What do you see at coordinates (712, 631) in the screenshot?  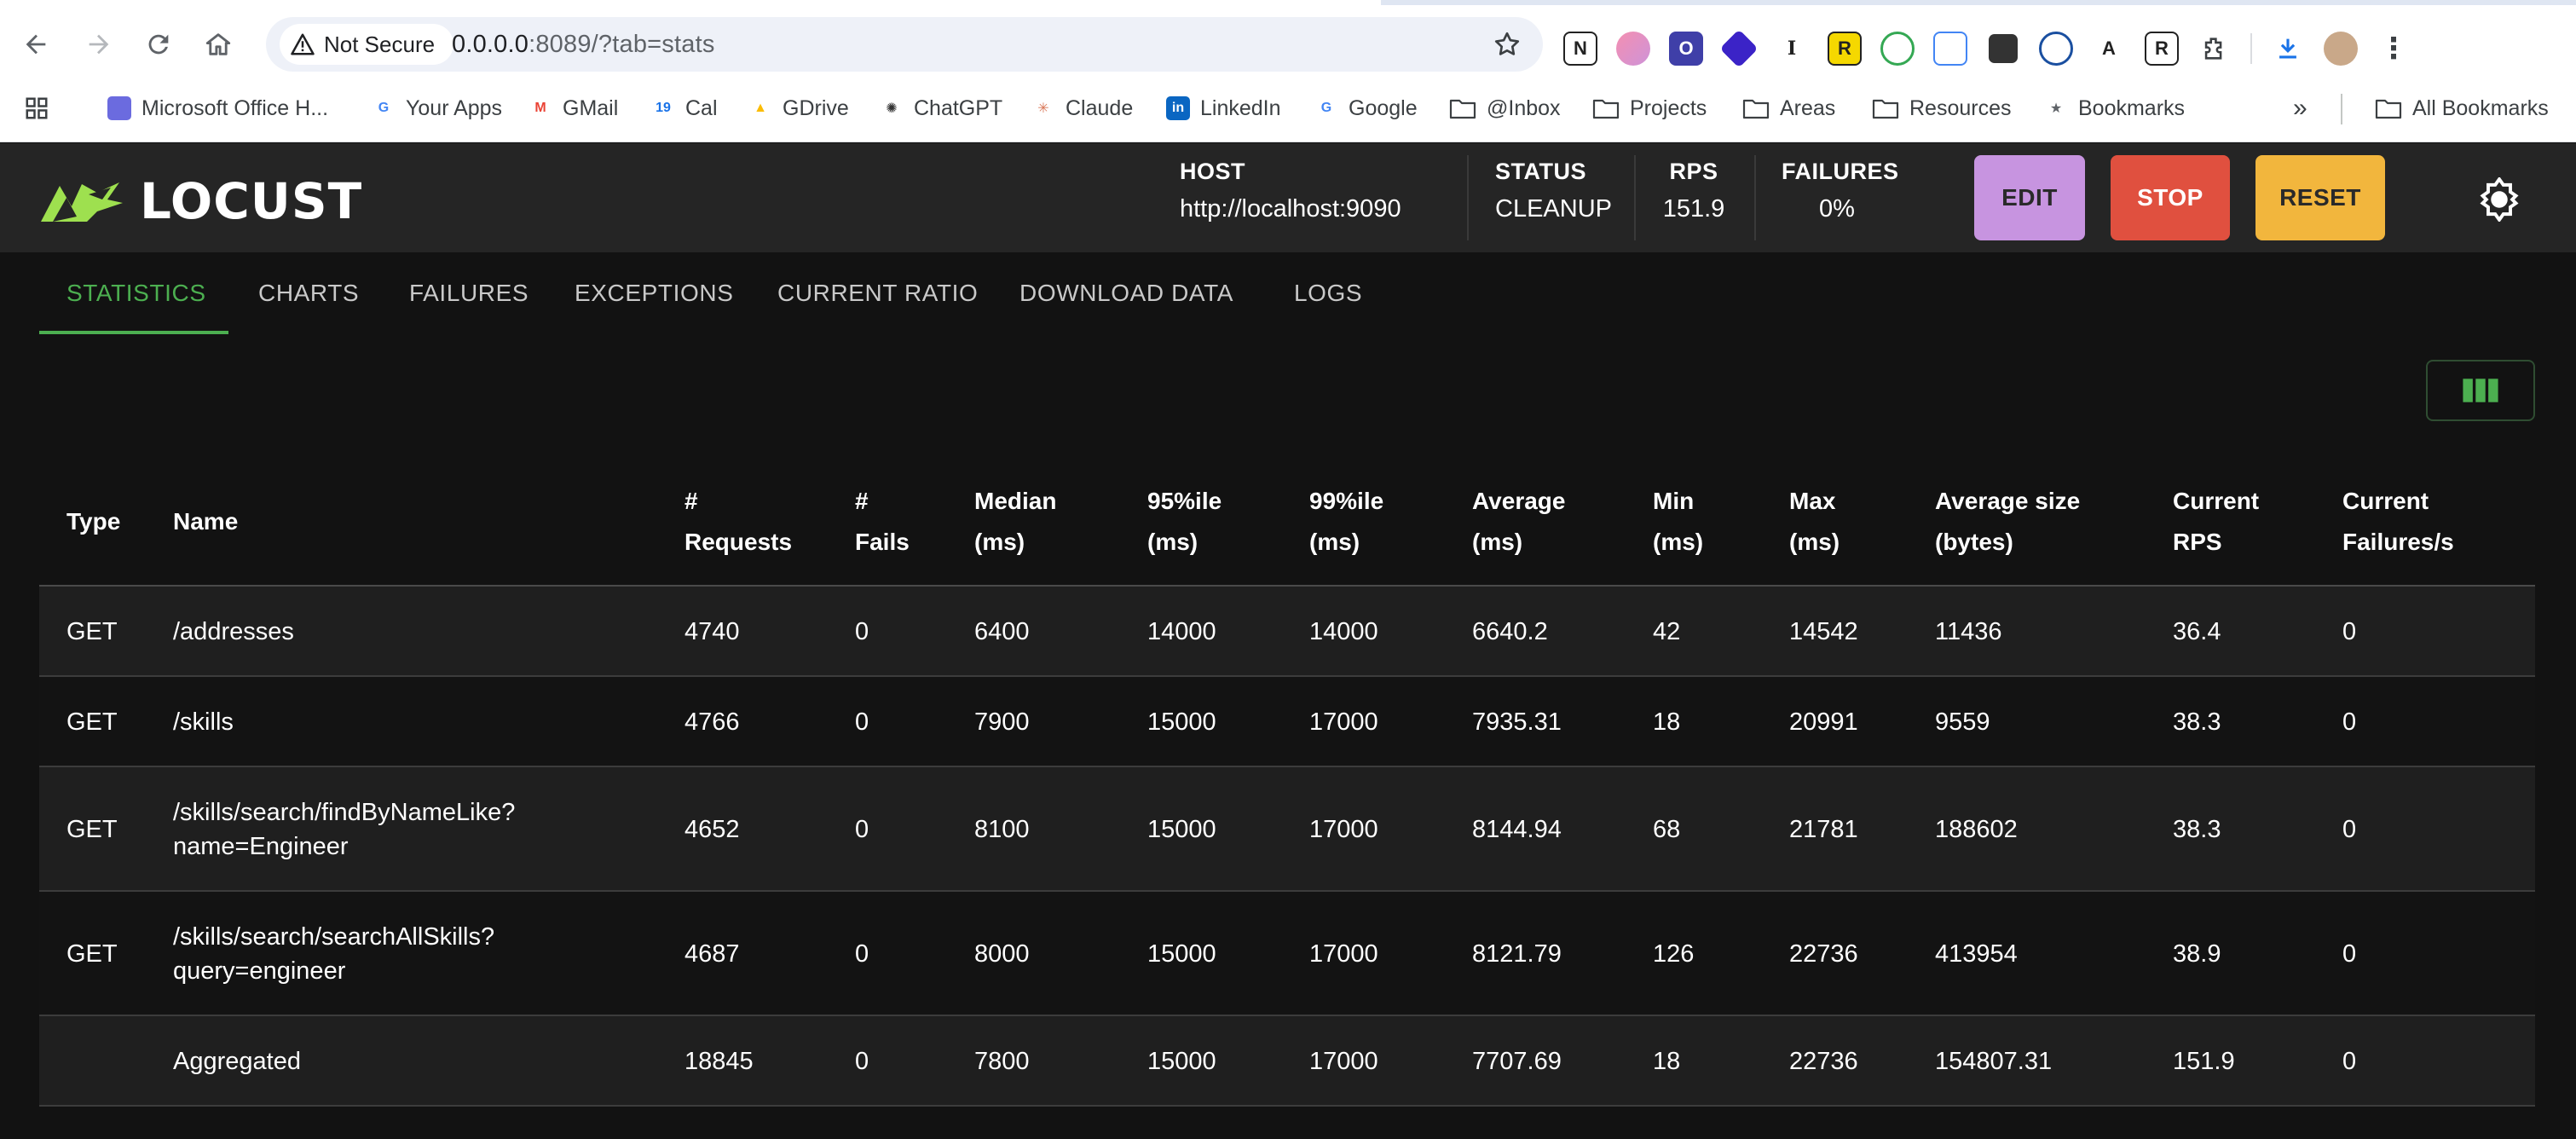 I see `cell-requests: 4740` at bounding box center [712, 631].